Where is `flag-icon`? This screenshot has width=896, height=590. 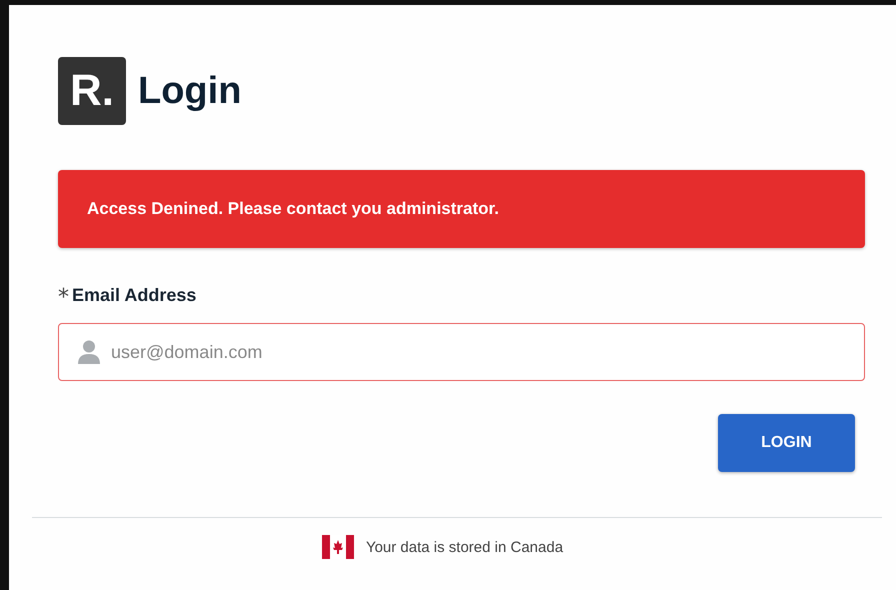
flag-icon is located at coordinates (338, 547).